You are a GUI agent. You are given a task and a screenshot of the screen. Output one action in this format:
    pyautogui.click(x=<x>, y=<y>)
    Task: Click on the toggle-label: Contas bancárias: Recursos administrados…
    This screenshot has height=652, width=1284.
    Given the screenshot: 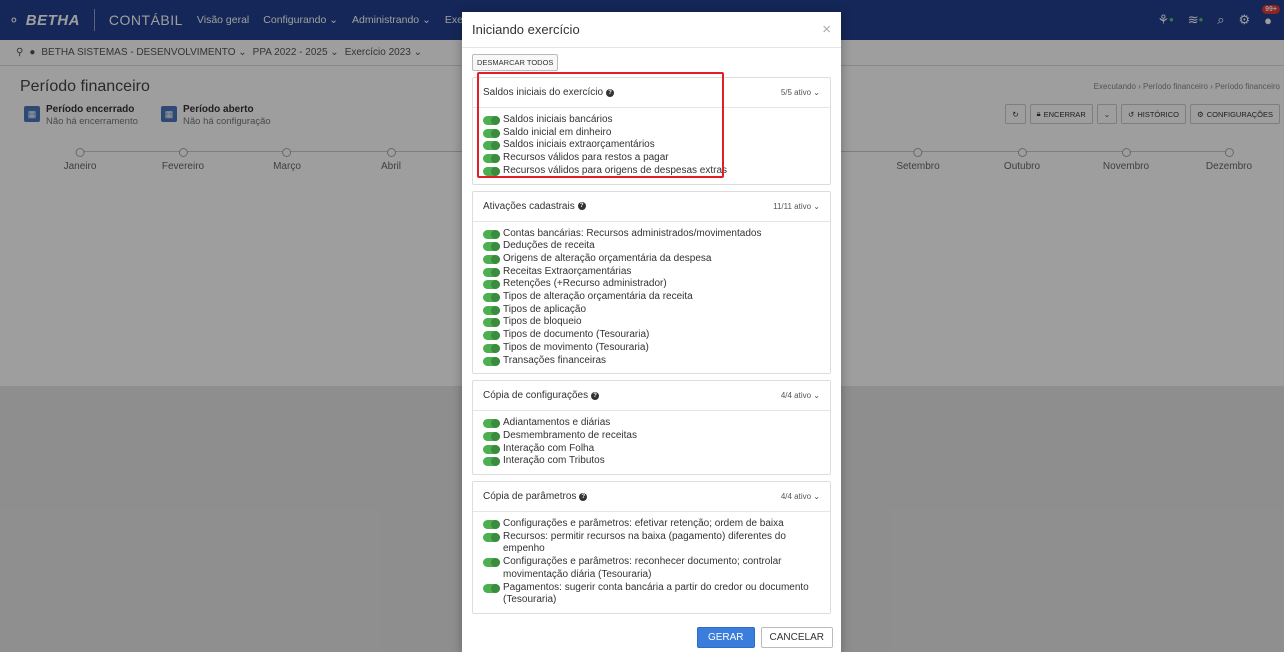 What is the action you would take?
    pyautogui.click(x=632, y=233)
    